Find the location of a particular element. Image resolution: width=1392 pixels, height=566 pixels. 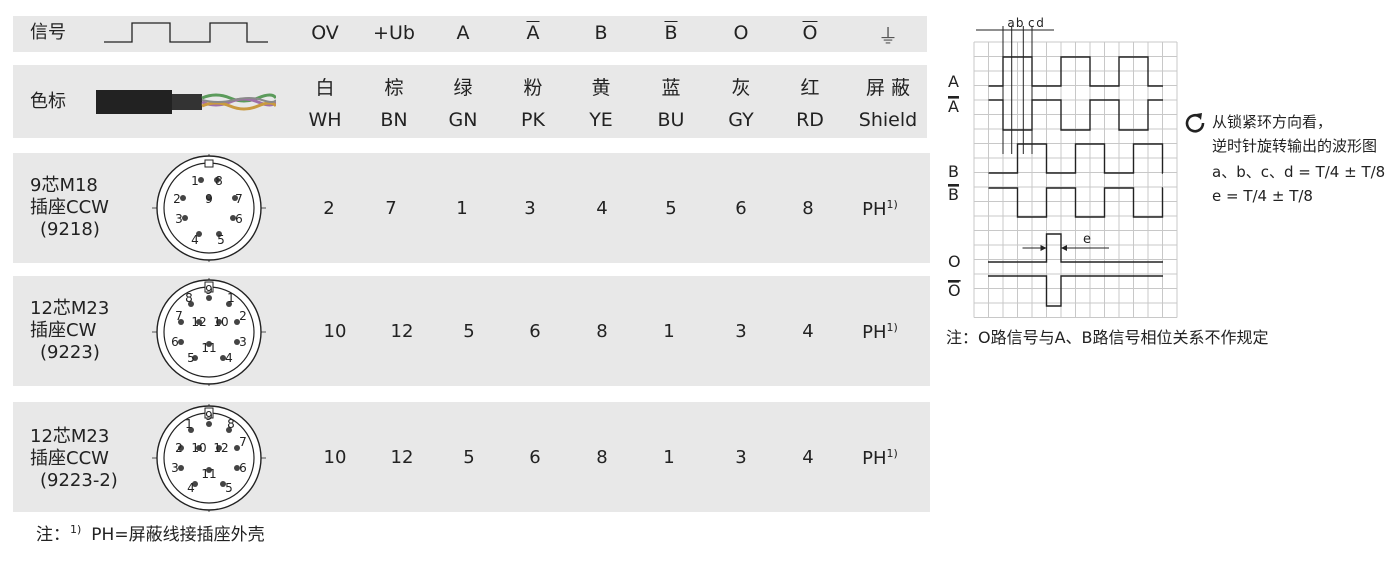

row-3-value-4: 8 is located at coordinates (602, 457).